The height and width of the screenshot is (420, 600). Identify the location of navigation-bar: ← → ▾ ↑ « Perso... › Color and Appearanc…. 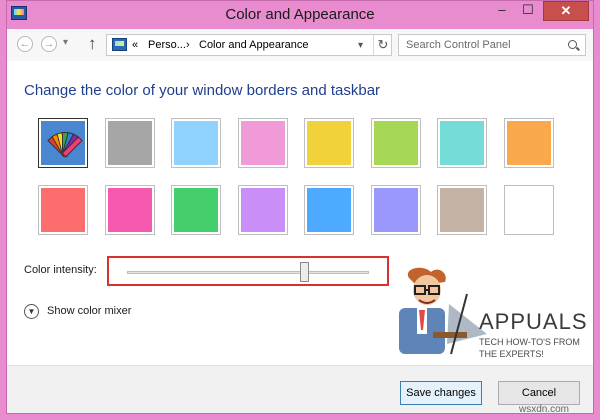
(300, 45).